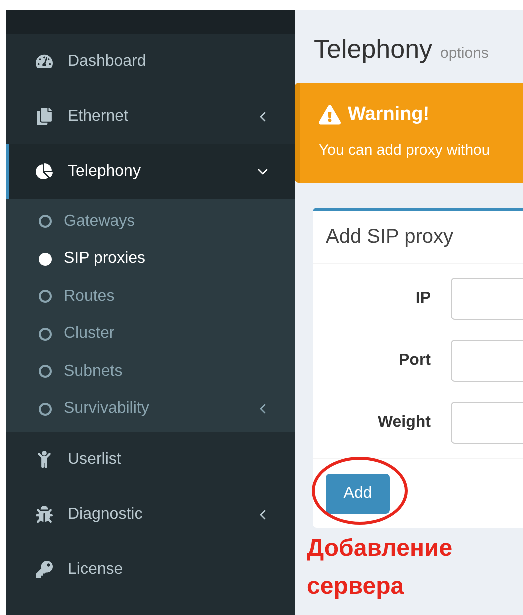 This screenshot has width=523, height=615. I want to click on sidebar-item: Userlist, so click(150, 459).